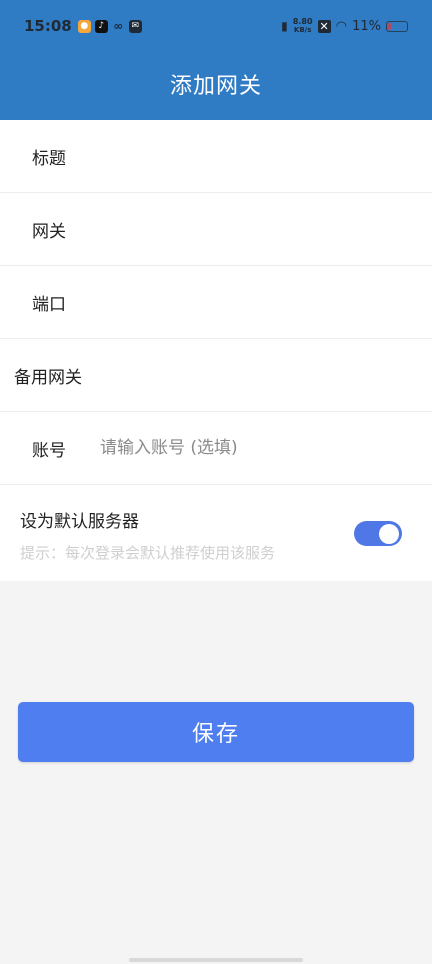 This screenshot has width=432, height=964. What do you see at coordinates (257, 375) in the screenshot?
I see `backup-gateway-input` at bounding box center [257, 375].